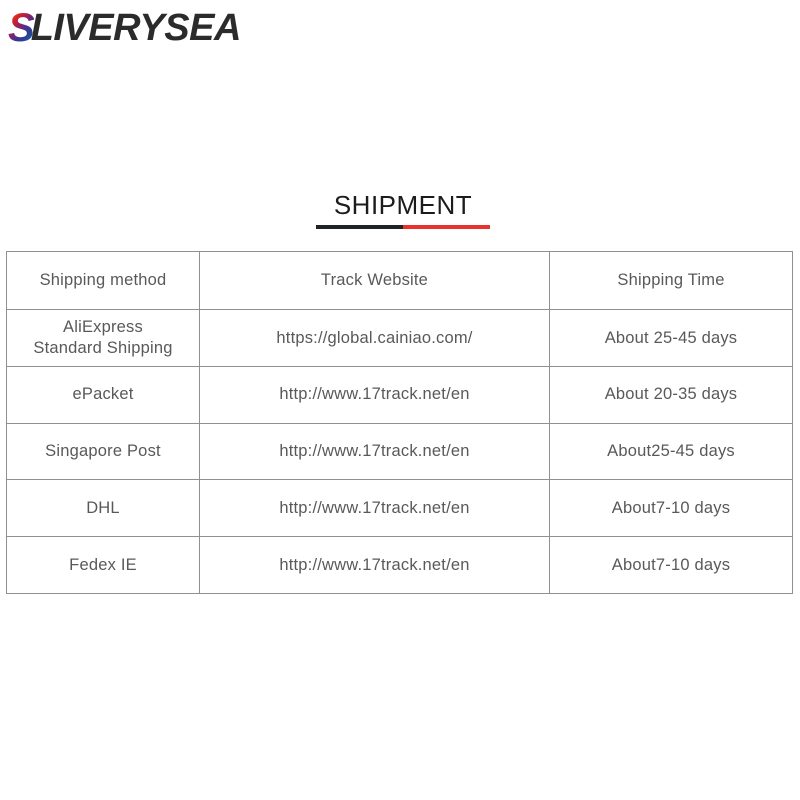 The height and width of the screenshot is (800, 800). What do you see at coordinates (374, 280) in the screenshot?
I see `header-track-website: Track Website` at bounding box center [374, 280].